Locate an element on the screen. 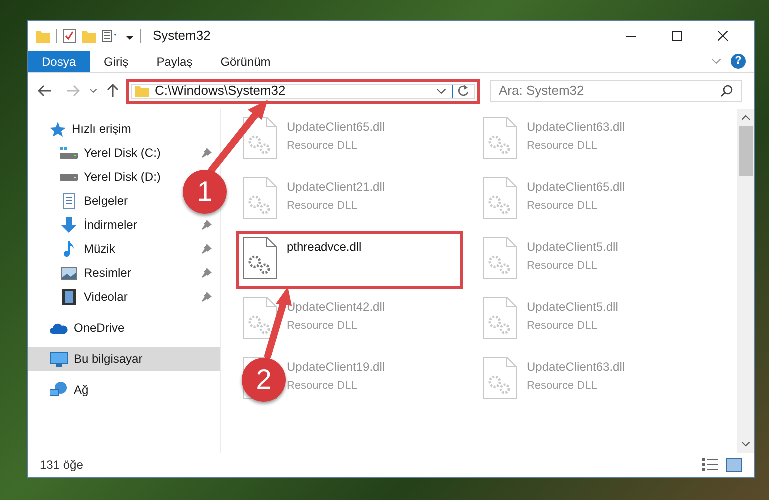 The width and height of the screenshot is (769, 500). details-view-icon is located at coordinates (710, 465).